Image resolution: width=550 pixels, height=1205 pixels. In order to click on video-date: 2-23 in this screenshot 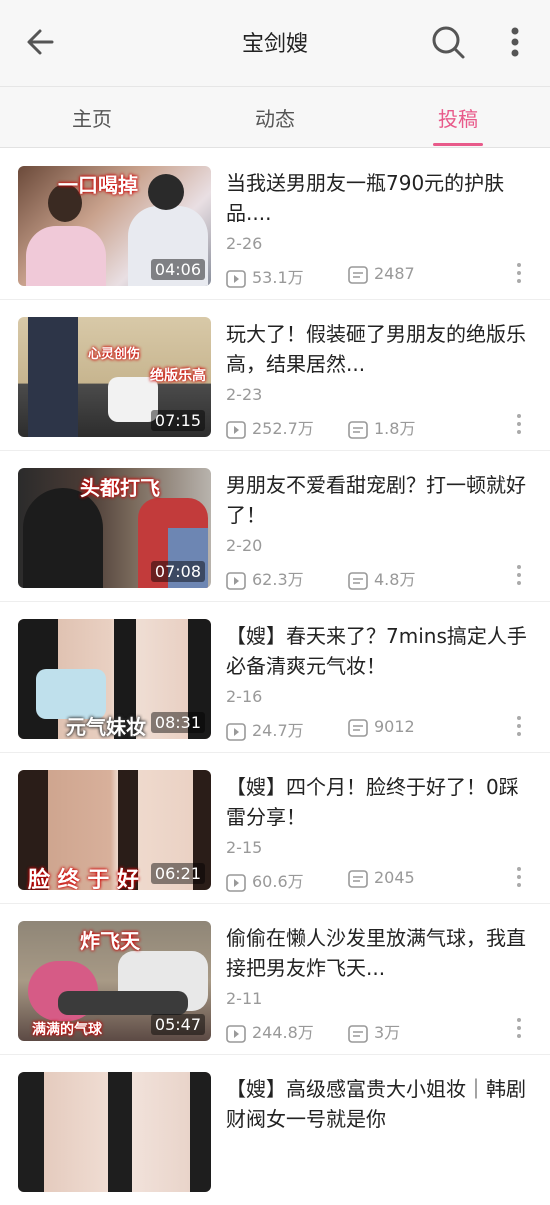, I will do `click(244, 394)`.